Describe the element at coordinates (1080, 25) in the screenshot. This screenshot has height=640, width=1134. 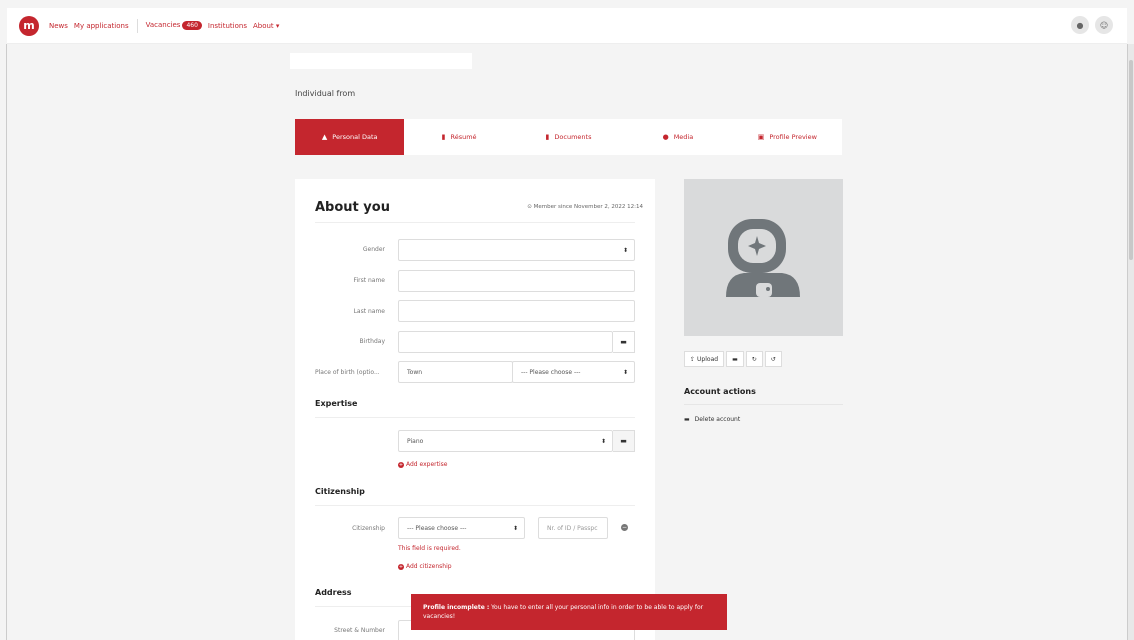
I see `messages-icon: ●` at that location.